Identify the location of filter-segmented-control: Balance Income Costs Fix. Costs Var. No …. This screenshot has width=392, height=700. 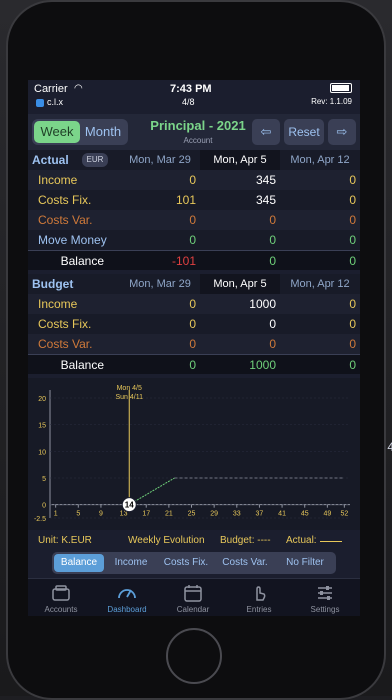
(194, 563).